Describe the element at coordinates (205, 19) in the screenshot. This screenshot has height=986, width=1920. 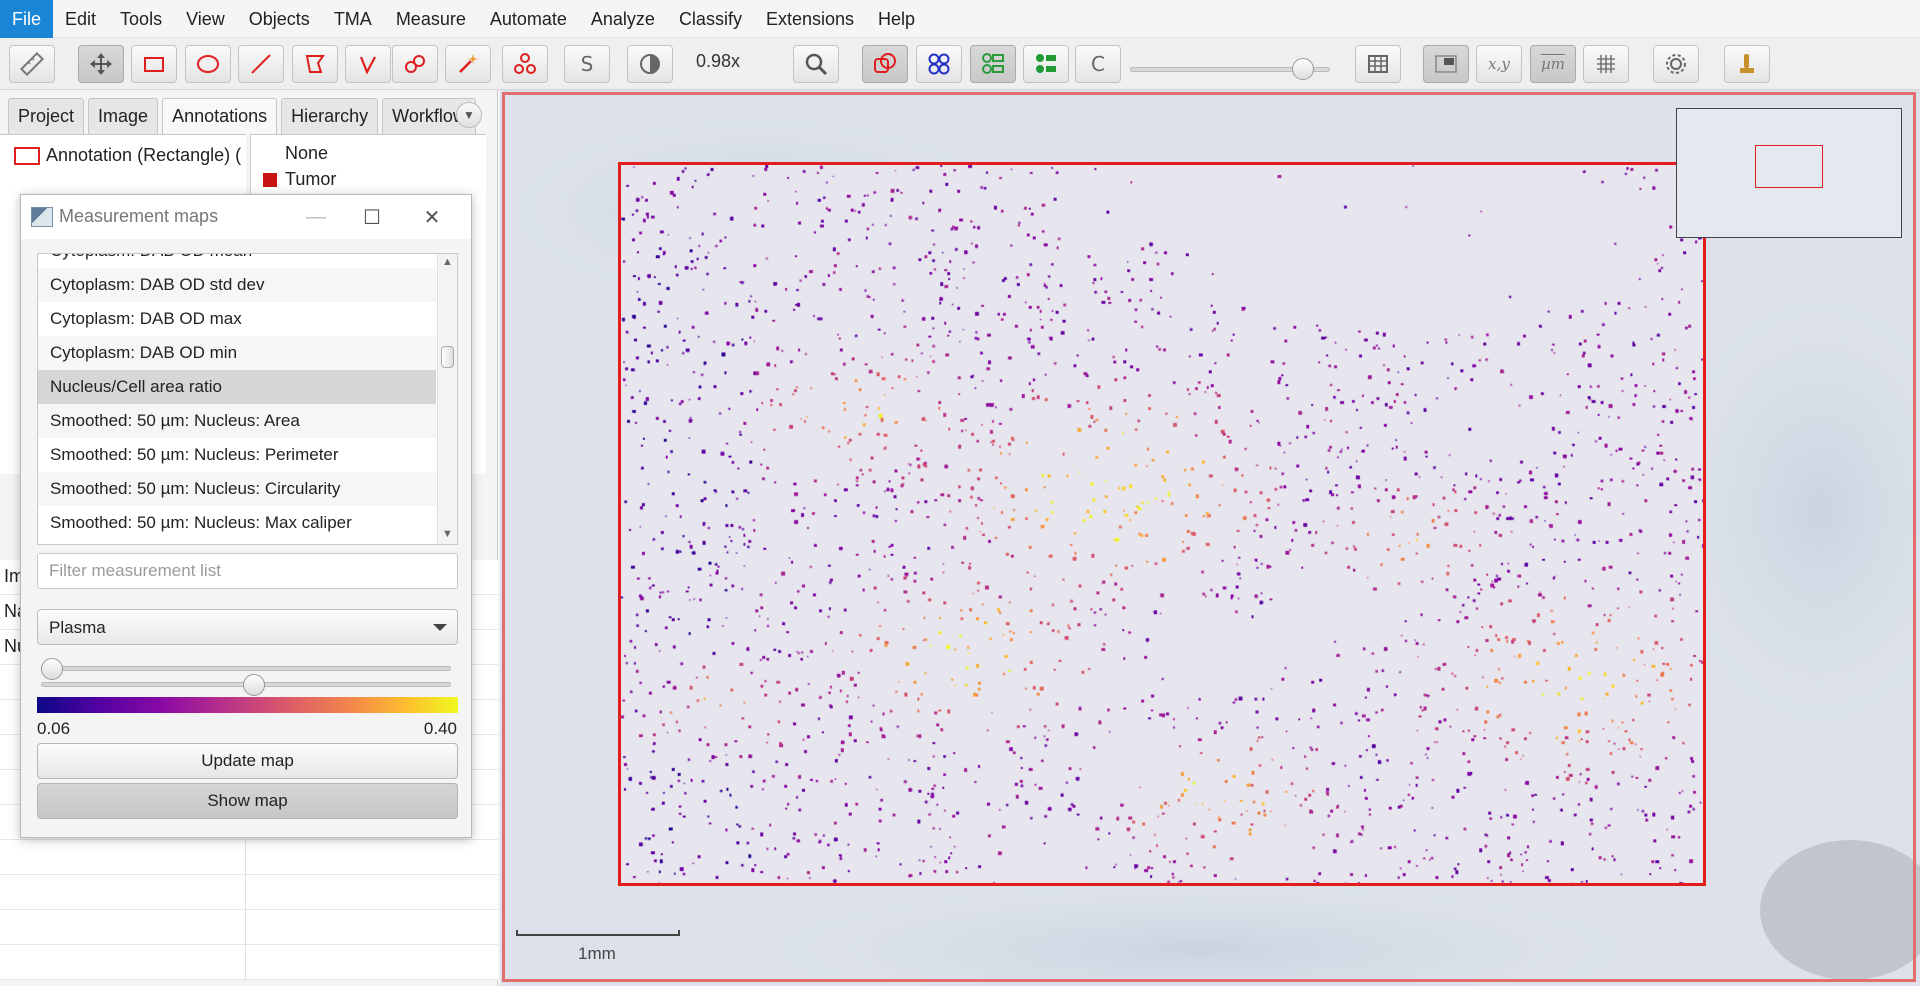
I see `menu-view: View` at that location.